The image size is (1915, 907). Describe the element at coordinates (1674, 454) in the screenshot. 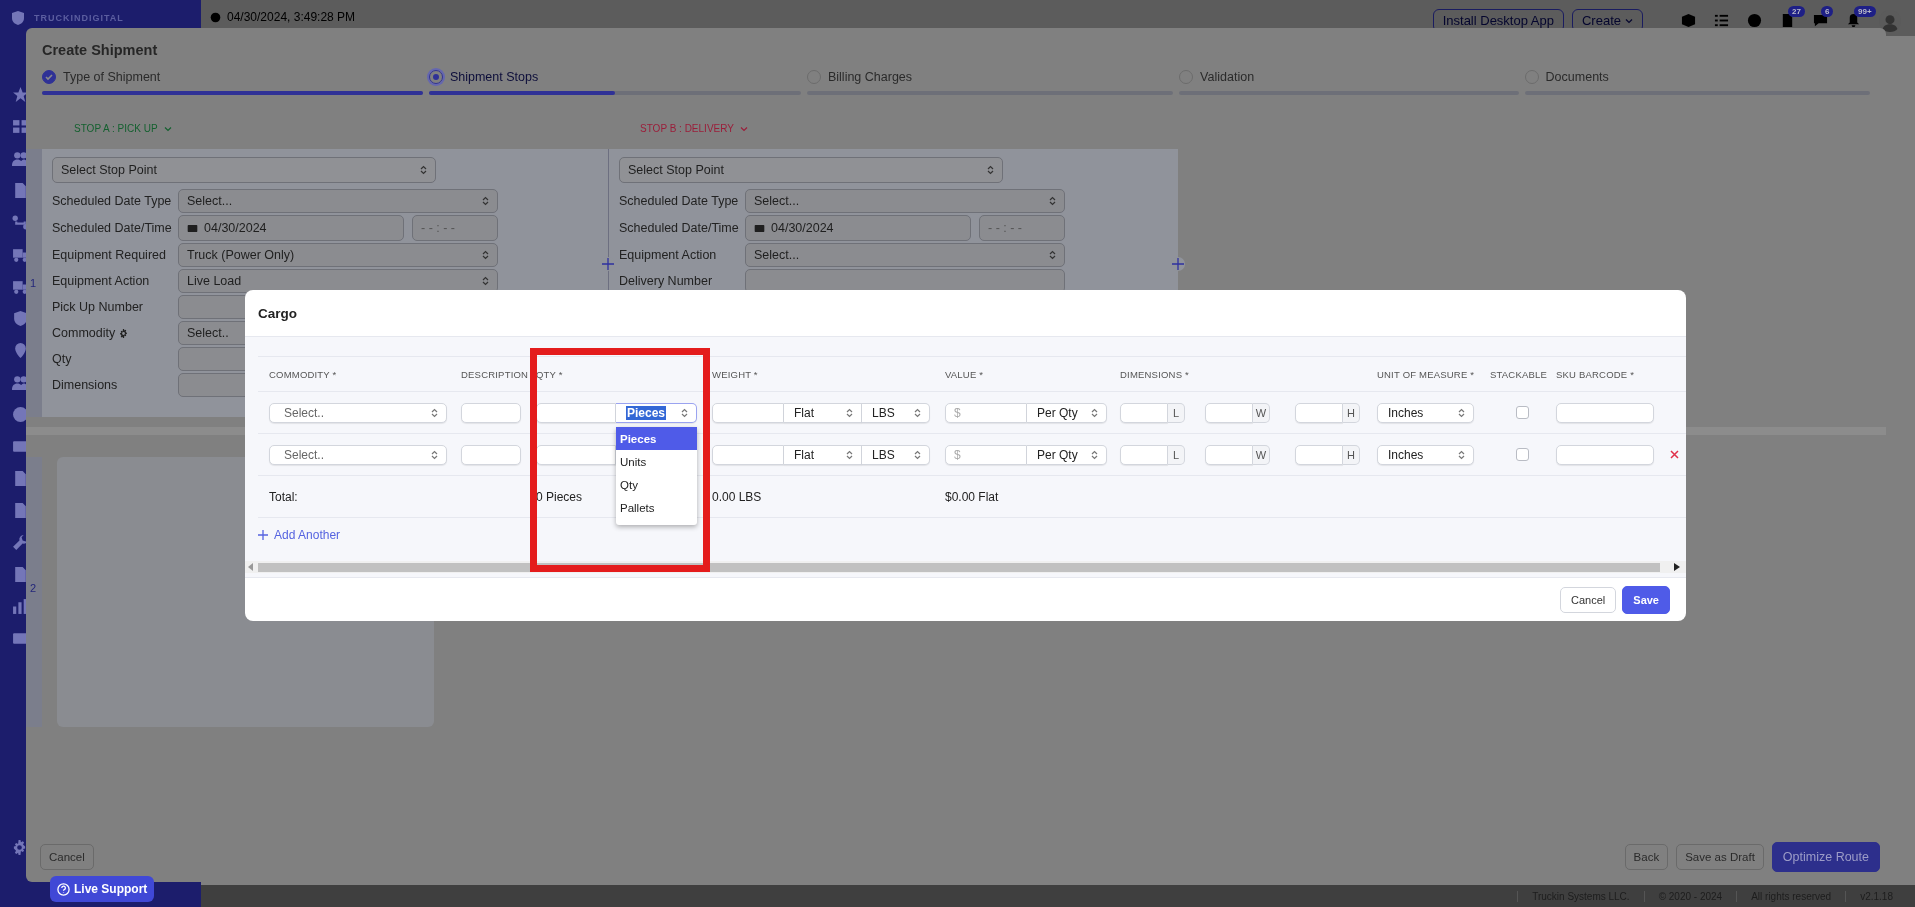

I see `remove-icon` at that location.